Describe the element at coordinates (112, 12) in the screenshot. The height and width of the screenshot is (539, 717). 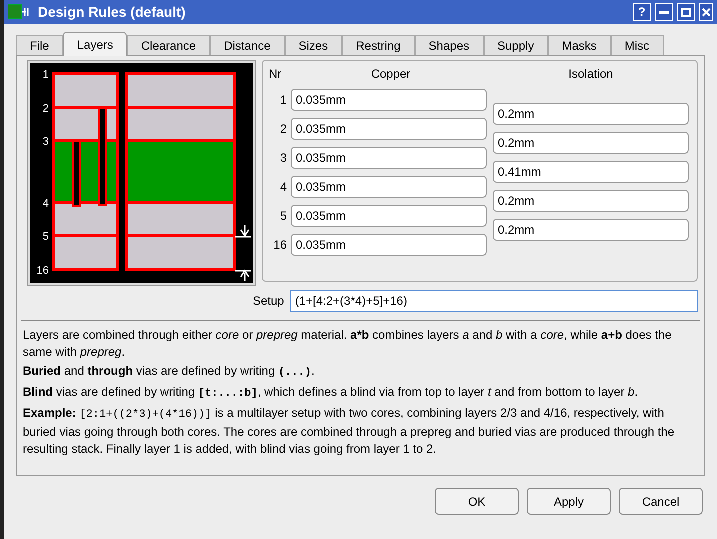
I see `window-title: Design Rules (default)` at that location.